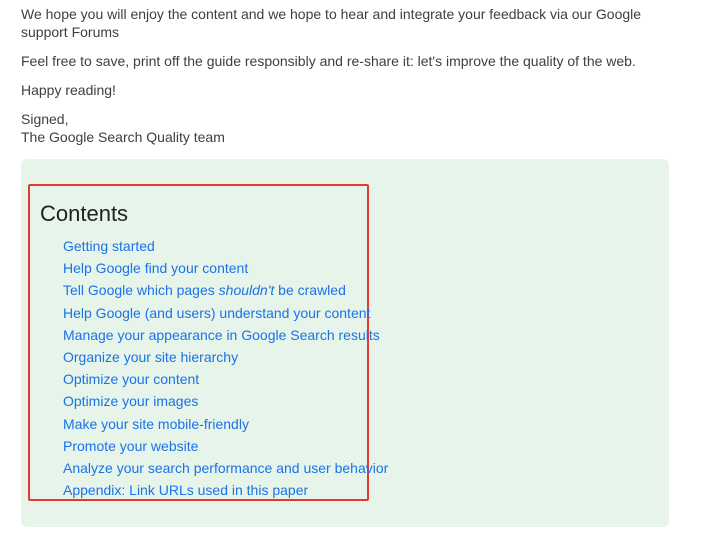 The height and width of the screenshot is (540, 711). What do you see at coordinates (225, 247) in the screenshot?
I see `toc-item: Getting started` at bounding box center [225, 247].